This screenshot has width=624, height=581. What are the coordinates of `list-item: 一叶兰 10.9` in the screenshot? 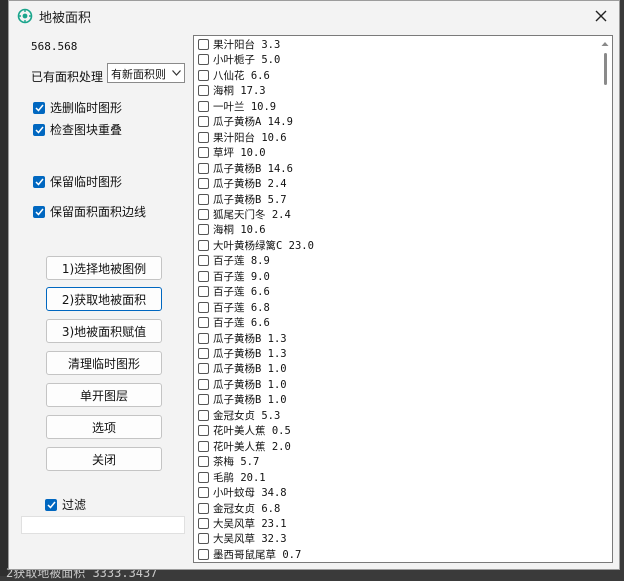 It's located at (237, 106).